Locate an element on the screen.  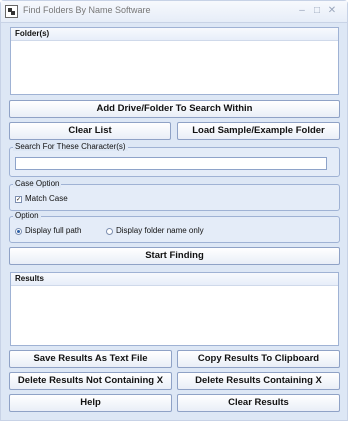
window-title: Find Folders By Name Software is located at coordinates (87, 10).